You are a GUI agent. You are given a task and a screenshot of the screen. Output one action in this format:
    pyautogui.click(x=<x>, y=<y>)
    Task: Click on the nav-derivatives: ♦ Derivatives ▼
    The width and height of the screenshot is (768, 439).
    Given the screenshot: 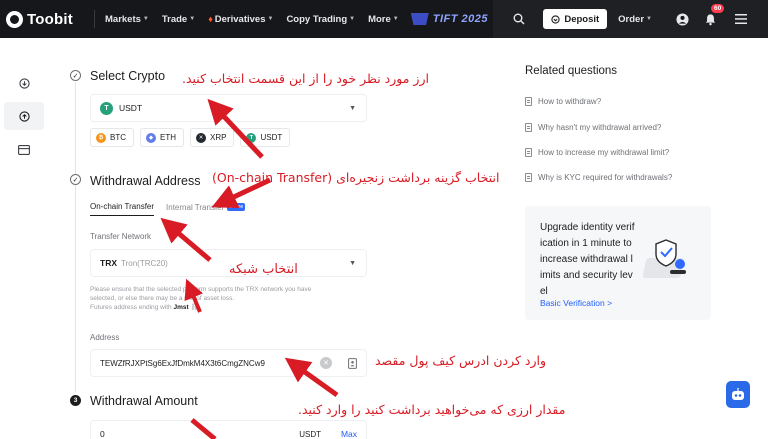 What is the action you would take?
    pyautogui.click(x=240, y=19)
    